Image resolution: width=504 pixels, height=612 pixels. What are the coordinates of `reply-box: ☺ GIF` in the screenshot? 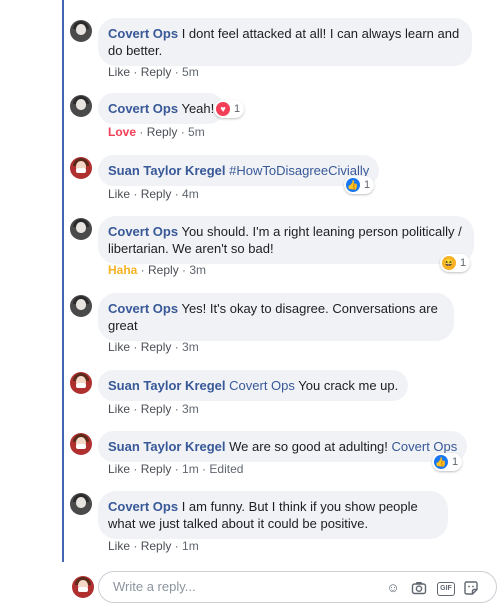 It's located at (297, 587).